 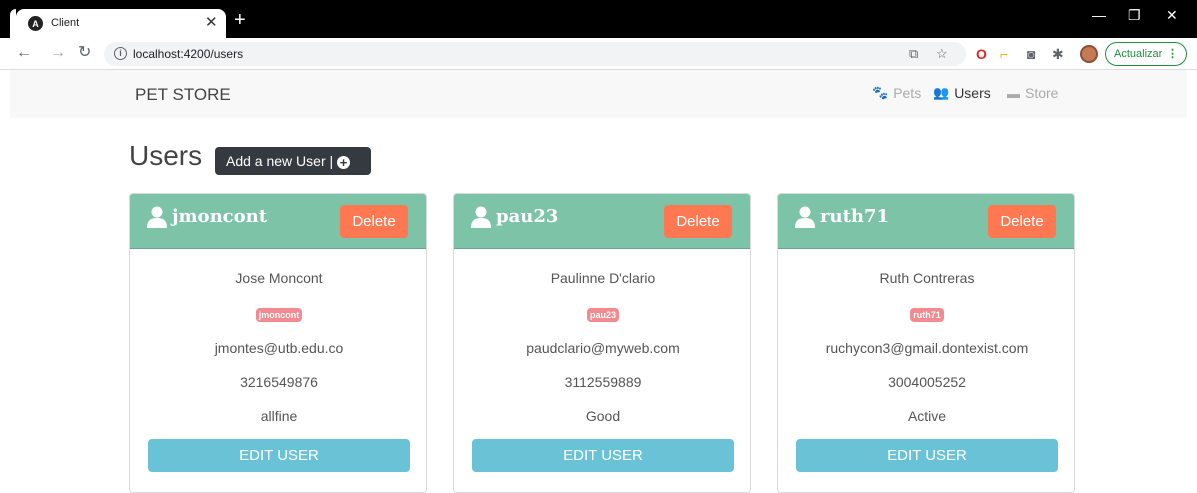 I want to click on extensions-puzzle-icon: ✱, so click(x=1058, y=54).